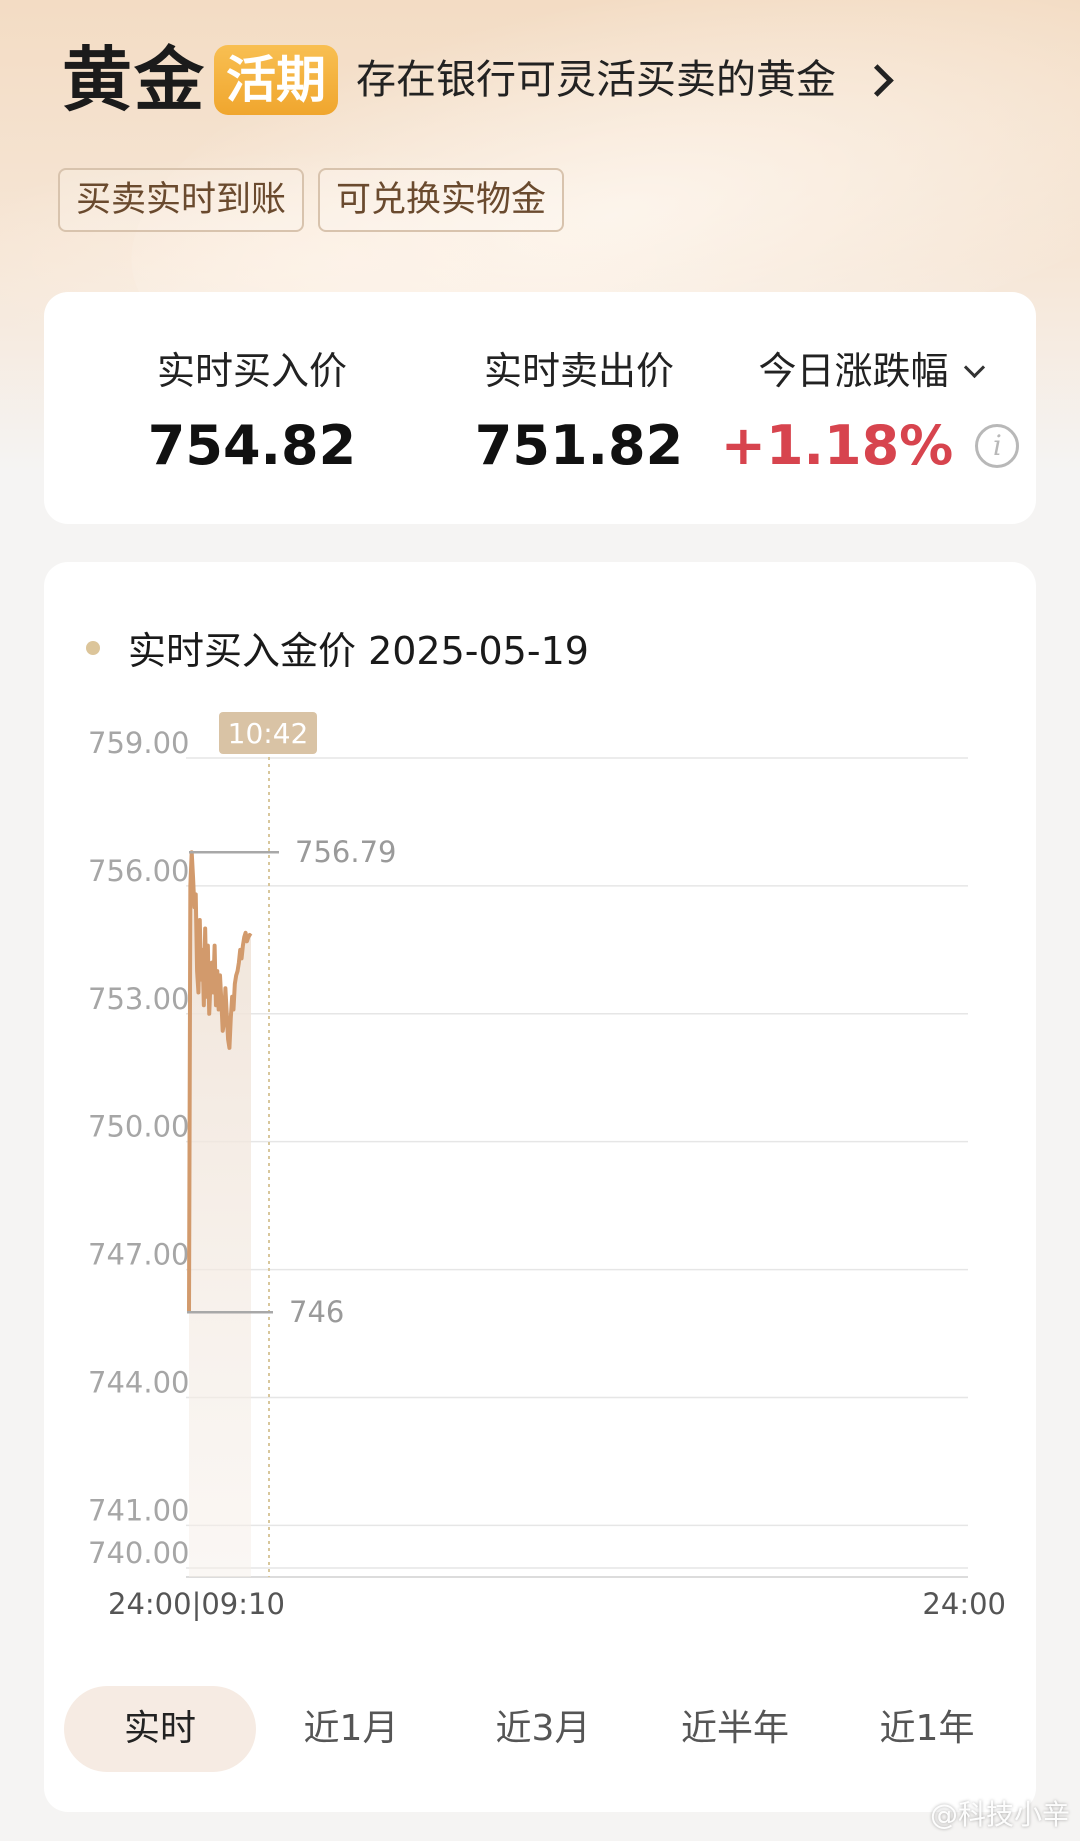  I want to click on y-tick-label: 740.00, so click(138, 1553).